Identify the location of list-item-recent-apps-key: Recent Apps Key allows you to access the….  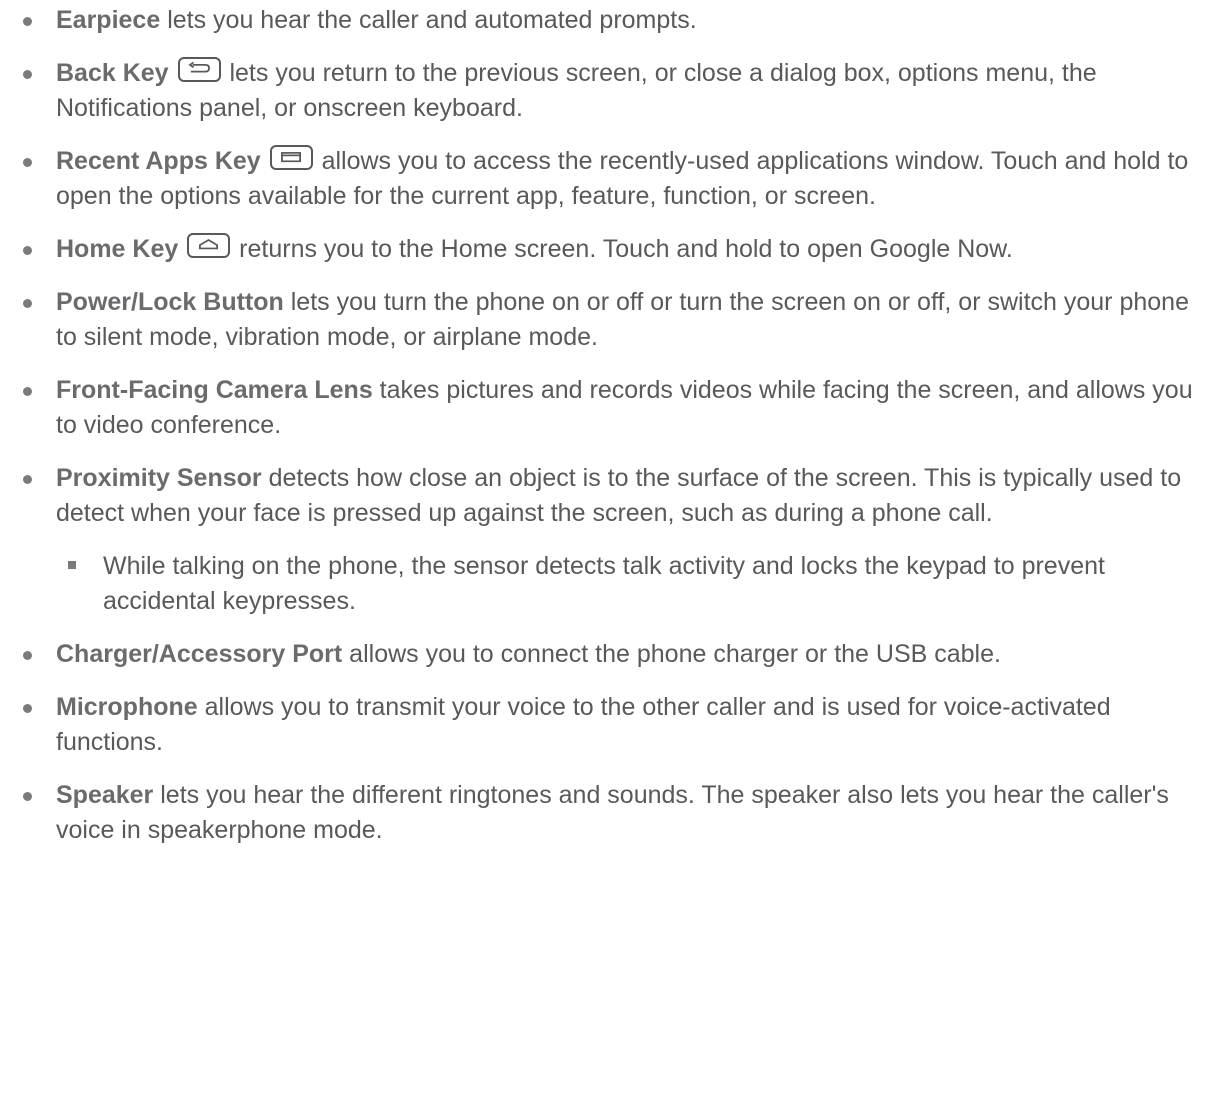
(604, 179).